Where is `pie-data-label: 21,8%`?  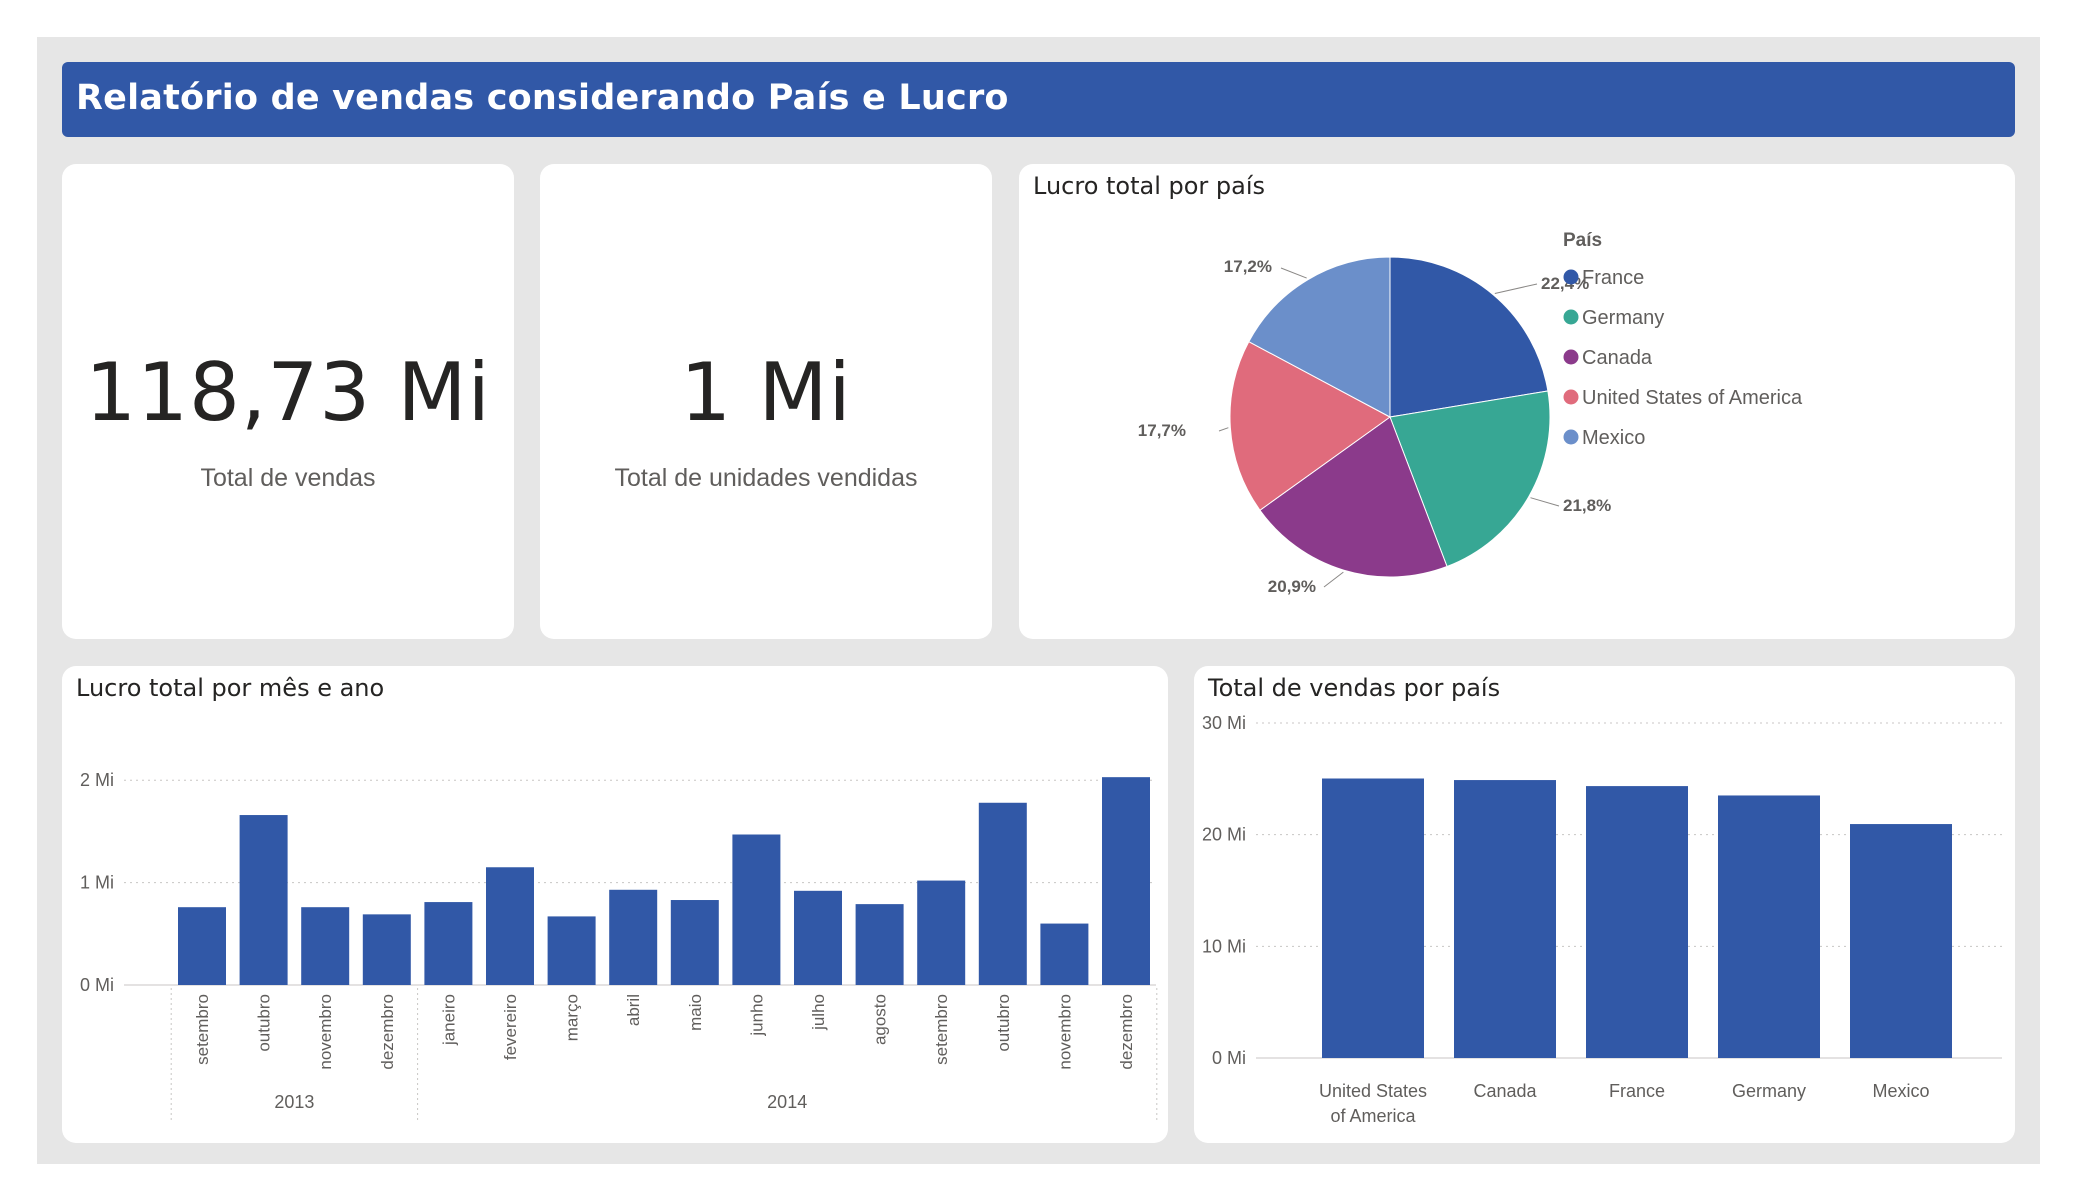 pie-data-label: 21,8% is located at coordinates (1587, 505).